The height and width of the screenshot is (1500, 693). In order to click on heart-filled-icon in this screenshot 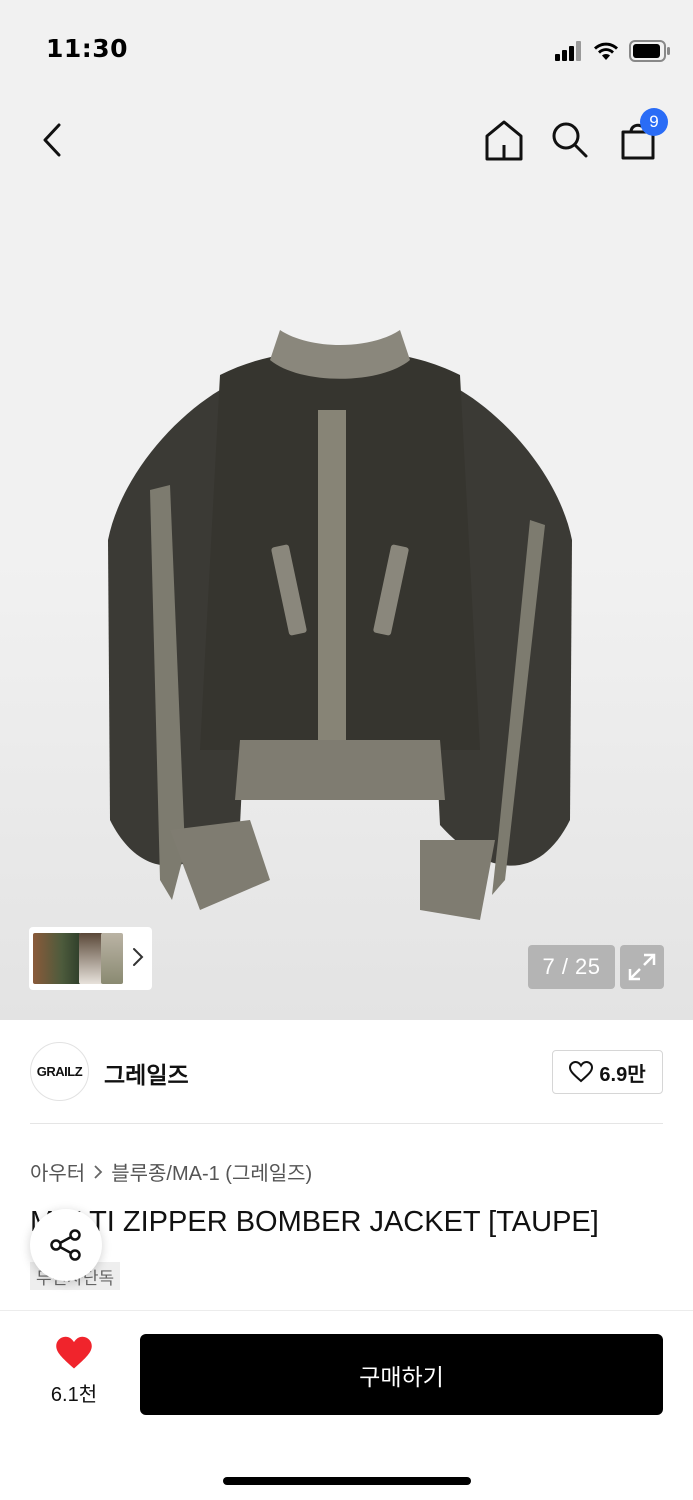, I will do `click(74, 1352)`.